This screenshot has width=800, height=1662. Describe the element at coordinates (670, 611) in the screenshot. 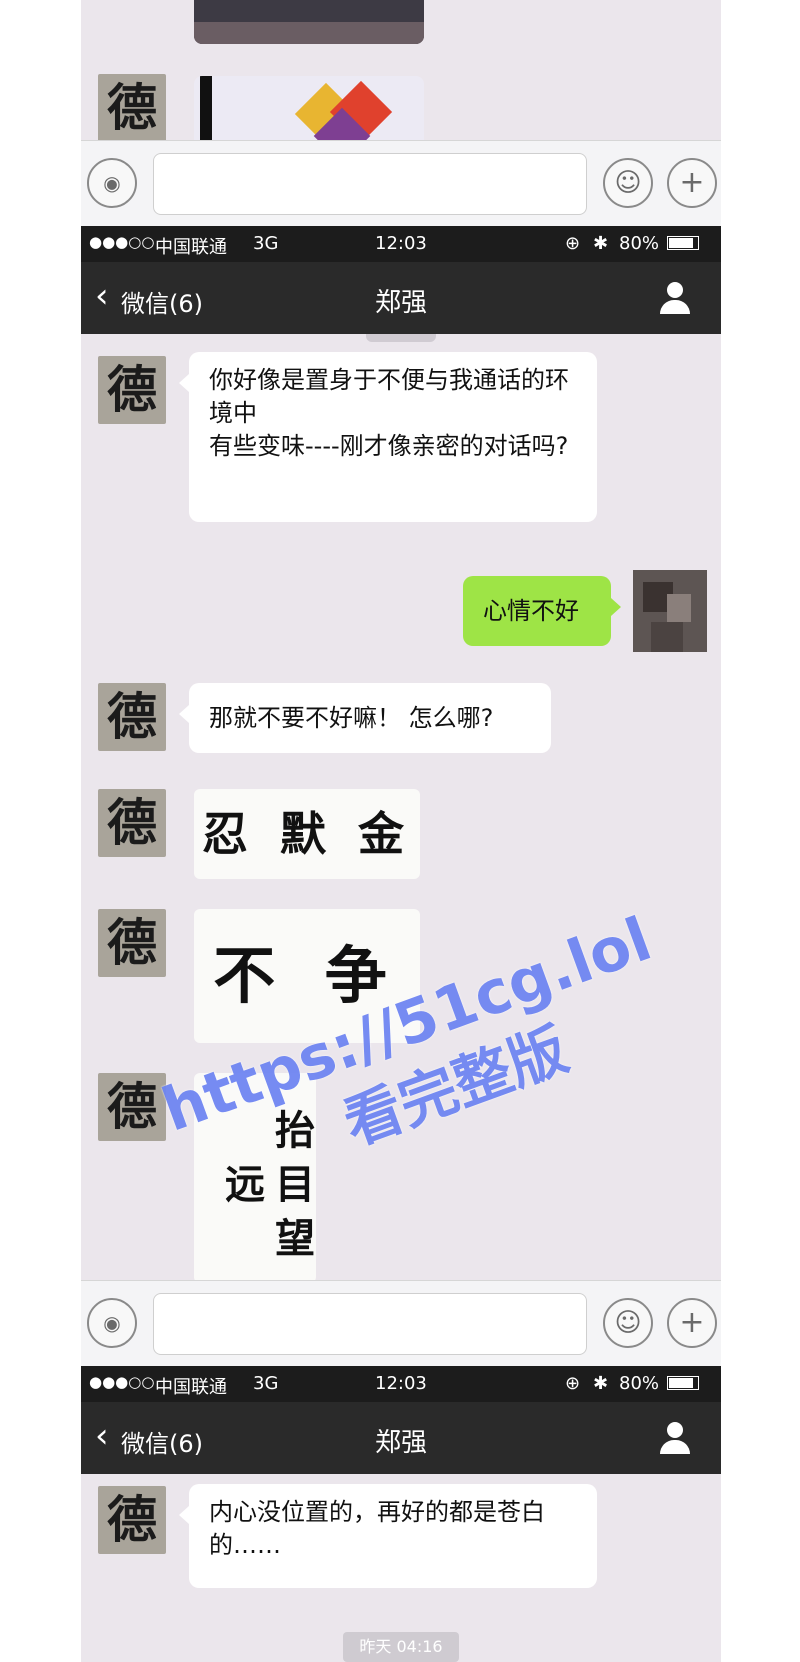

I see `self-avatar` at that location.